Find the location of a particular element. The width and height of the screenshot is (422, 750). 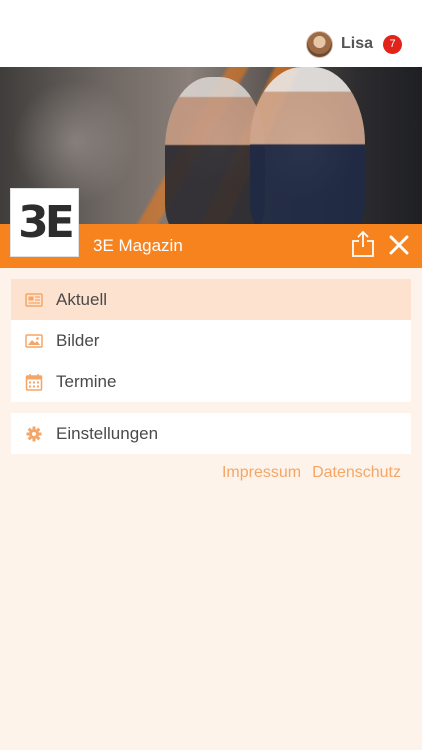

menu-item-einstellungen: Einstellungen is located at coordinates (211, 433).